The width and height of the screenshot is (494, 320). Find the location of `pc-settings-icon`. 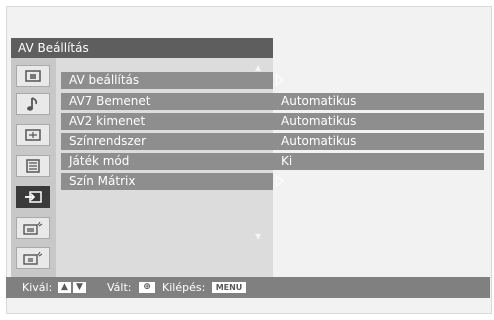

pc-settings-icon is located at coordinates (33, 228).